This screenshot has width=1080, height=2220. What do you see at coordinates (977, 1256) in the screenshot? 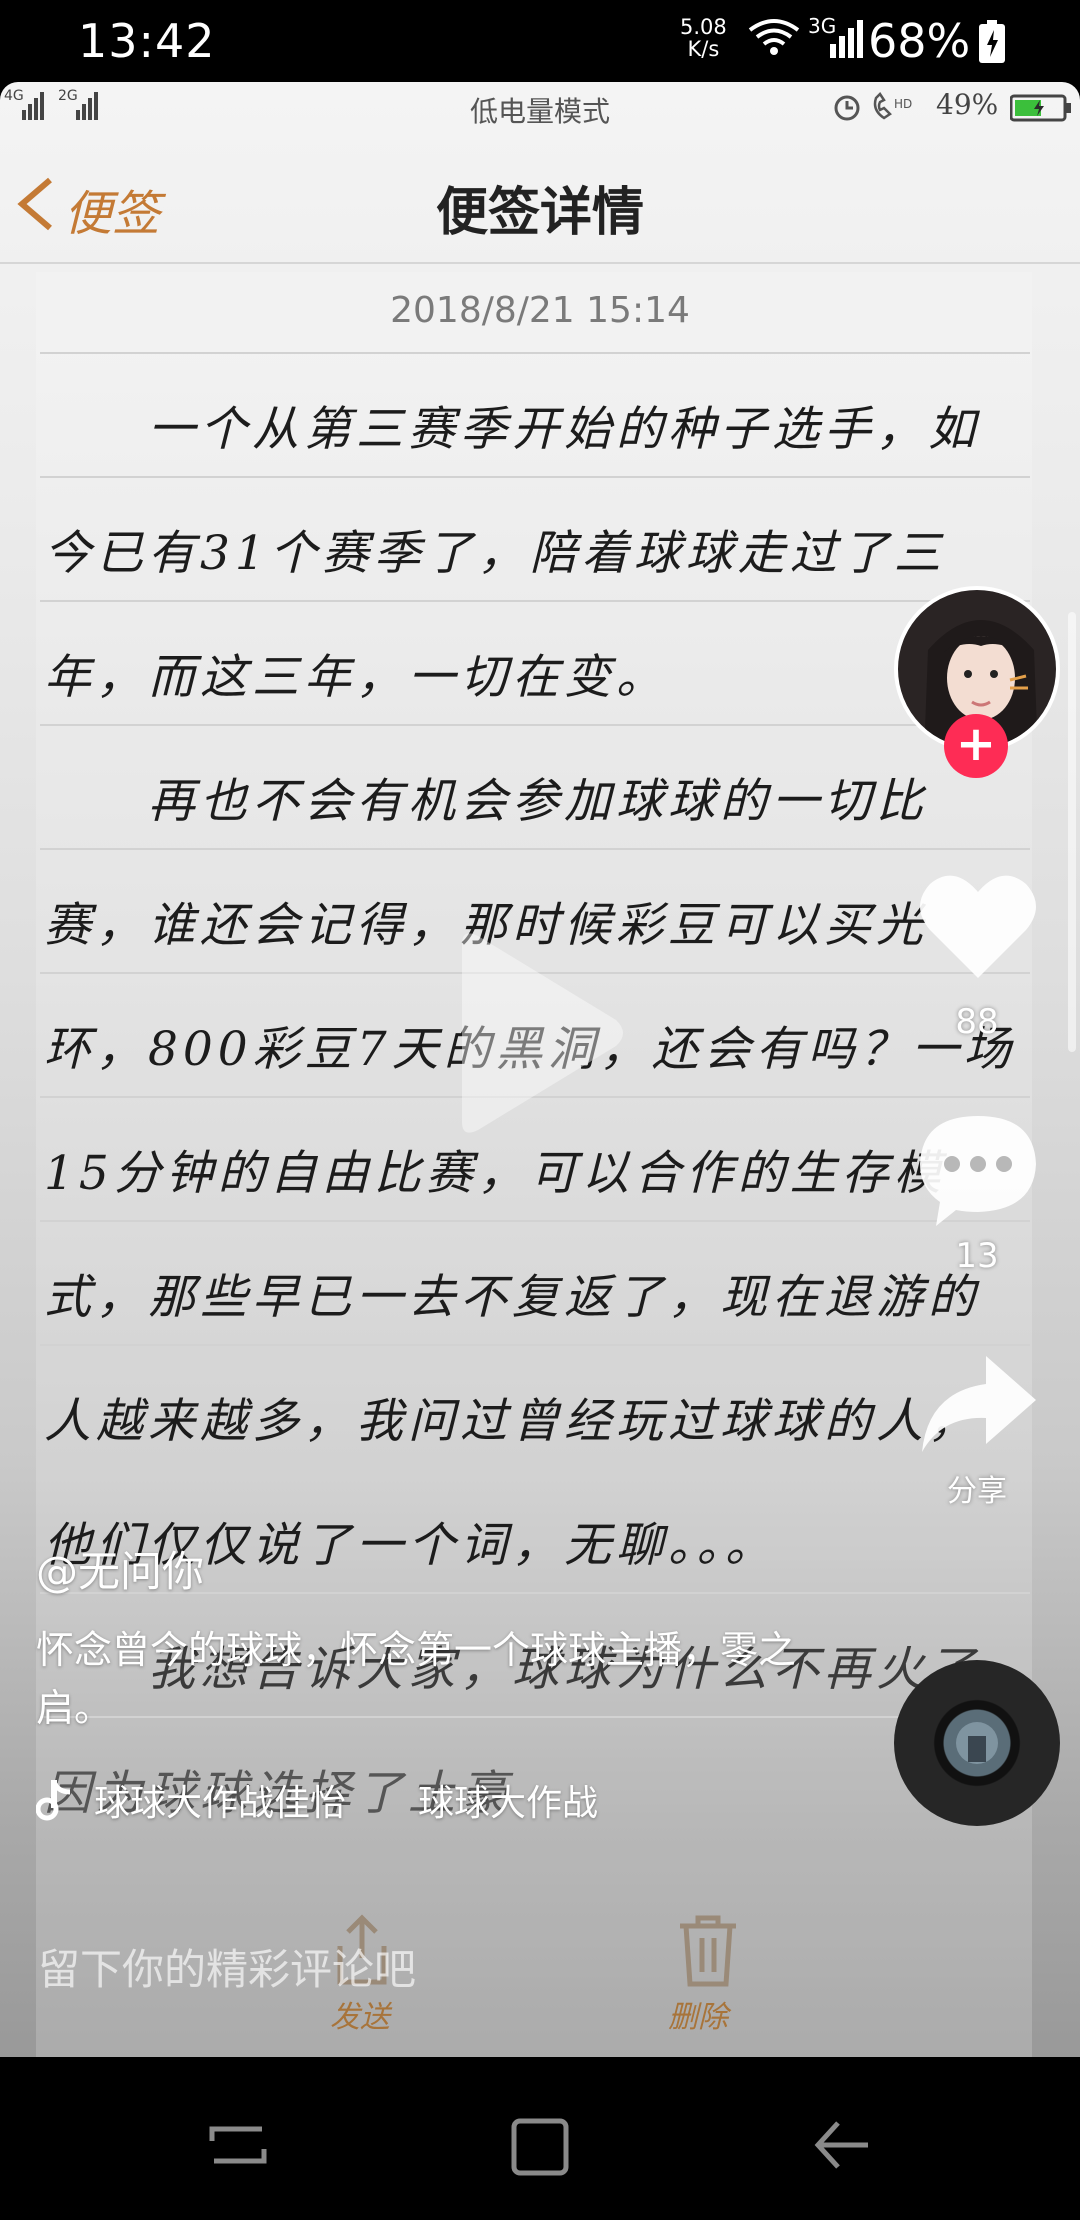
I see `comment-count: 13` at bounding box center [977, 1256].